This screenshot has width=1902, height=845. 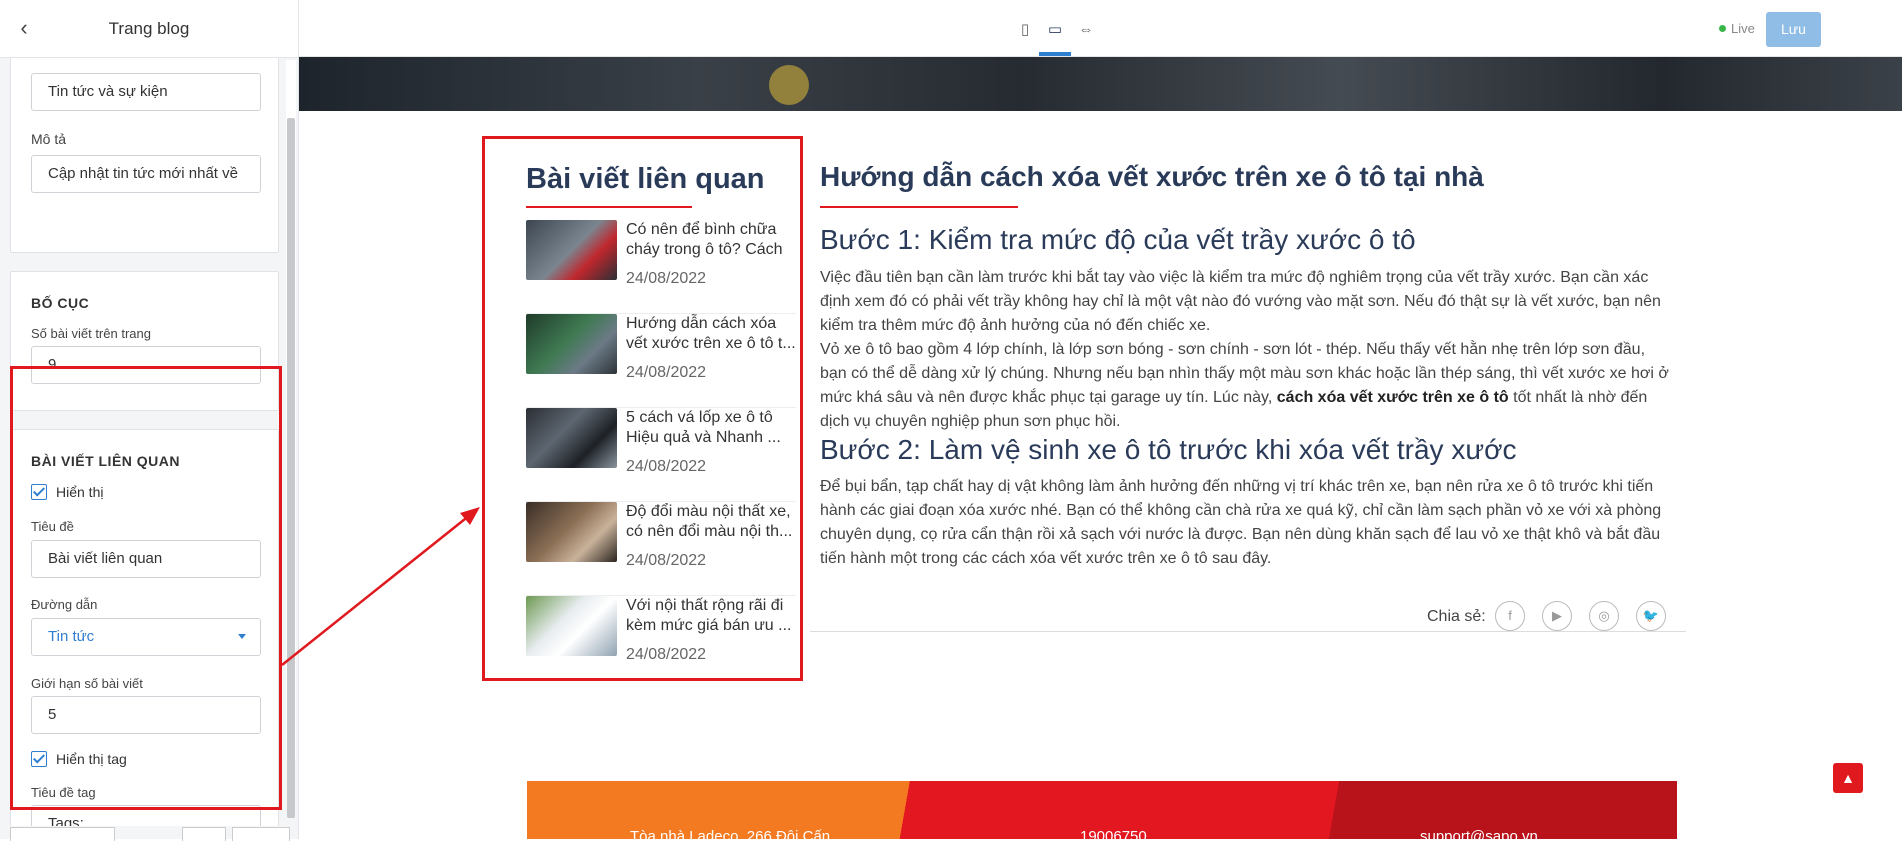 What do you see at coordinates (1086, 30) in the screenshot?
I see `fullwidth-icon: ⇔` at bounding box center [1086, 30].